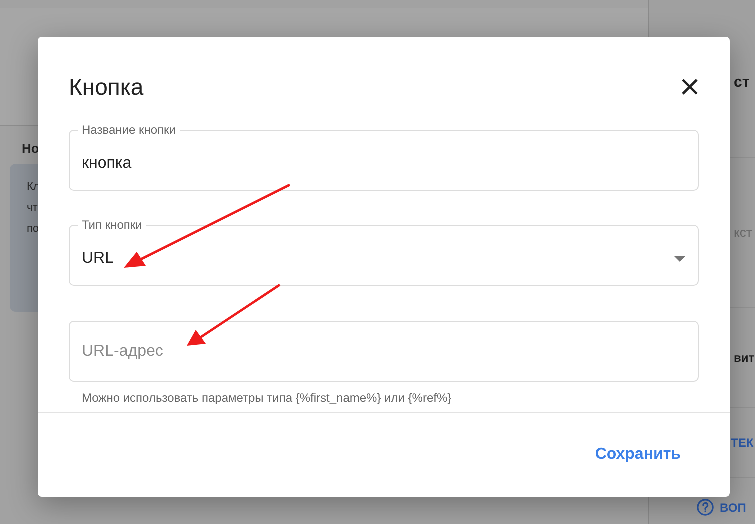 The image size is (755, 524). What do you see at coordinates (638, 455) in the screenshot?
I see `save-button: Сохранить` at bounding box center [638, 455].